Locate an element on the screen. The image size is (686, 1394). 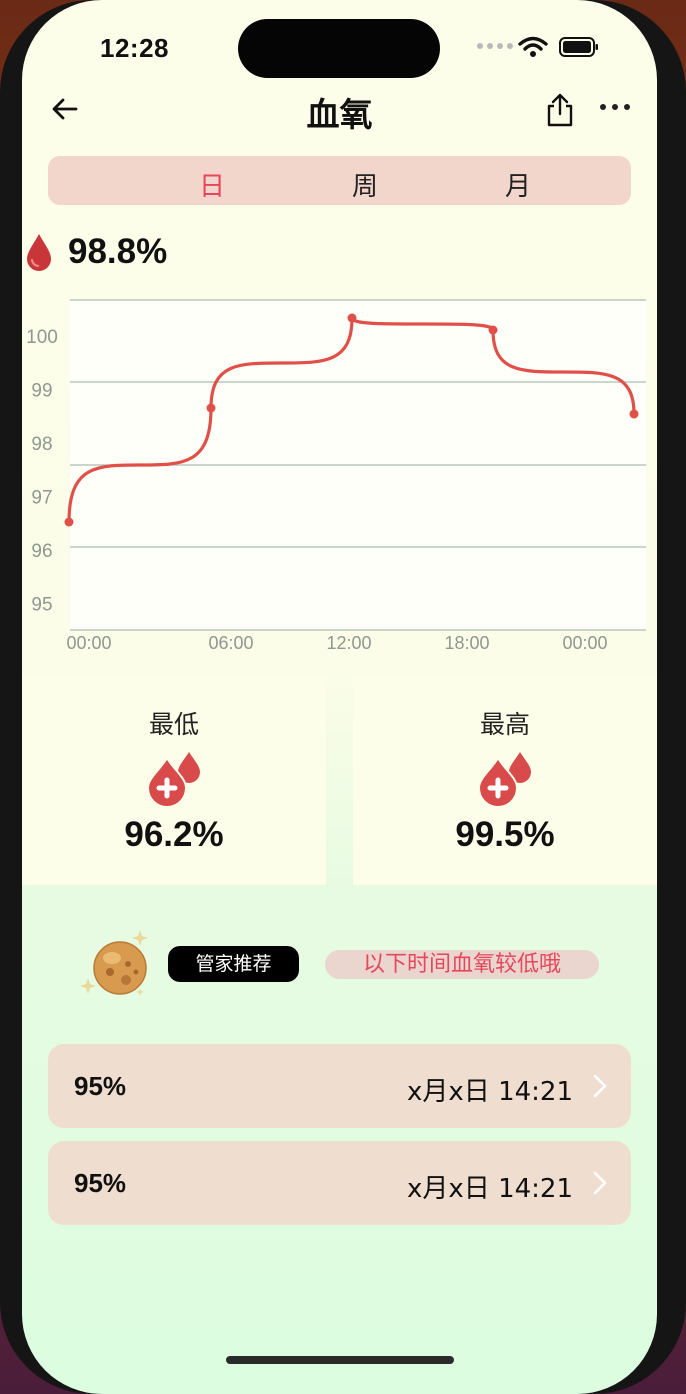
period-segmented-control: 日 周 月 is located at coordinates (339, 180).